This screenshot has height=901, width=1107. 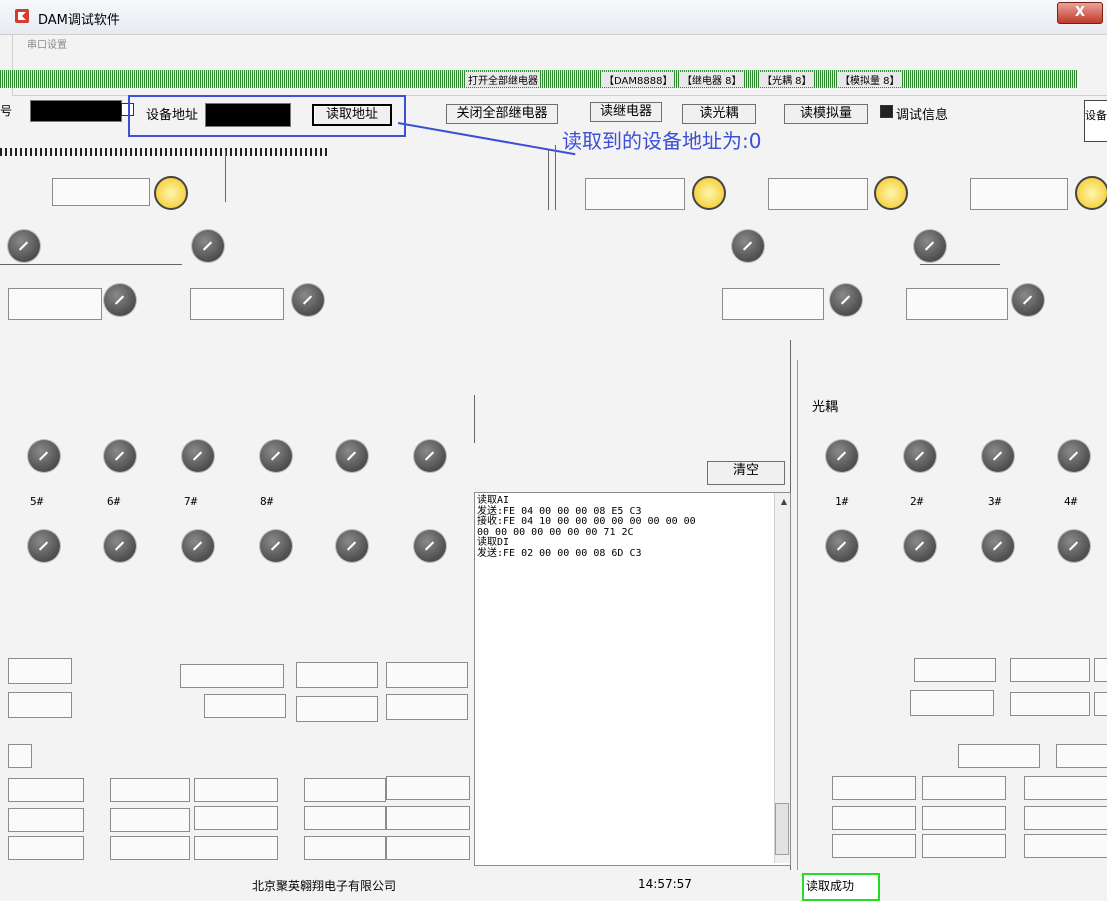 I want to click on hint-text: 读取到的设备地址为:0, so click(x=662, y=141).